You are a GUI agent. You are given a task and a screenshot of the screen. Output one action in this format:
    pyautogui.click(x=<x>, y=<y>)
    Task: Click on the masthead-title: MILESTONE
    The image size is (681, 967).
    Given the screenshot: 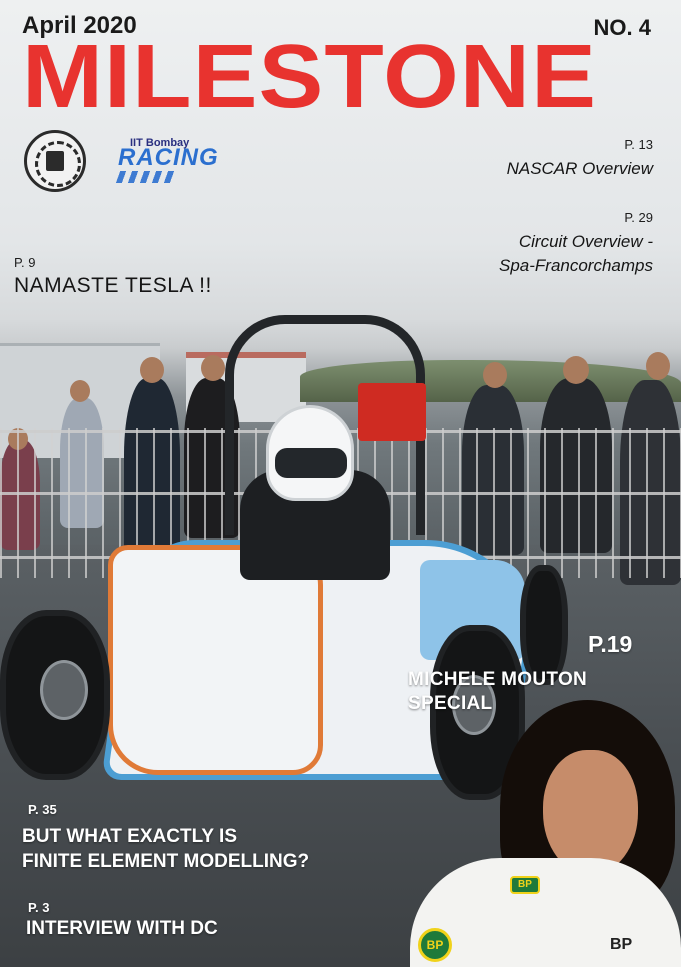 What is the action you would take?
    pyautogui.click(x=309, y=77)
    